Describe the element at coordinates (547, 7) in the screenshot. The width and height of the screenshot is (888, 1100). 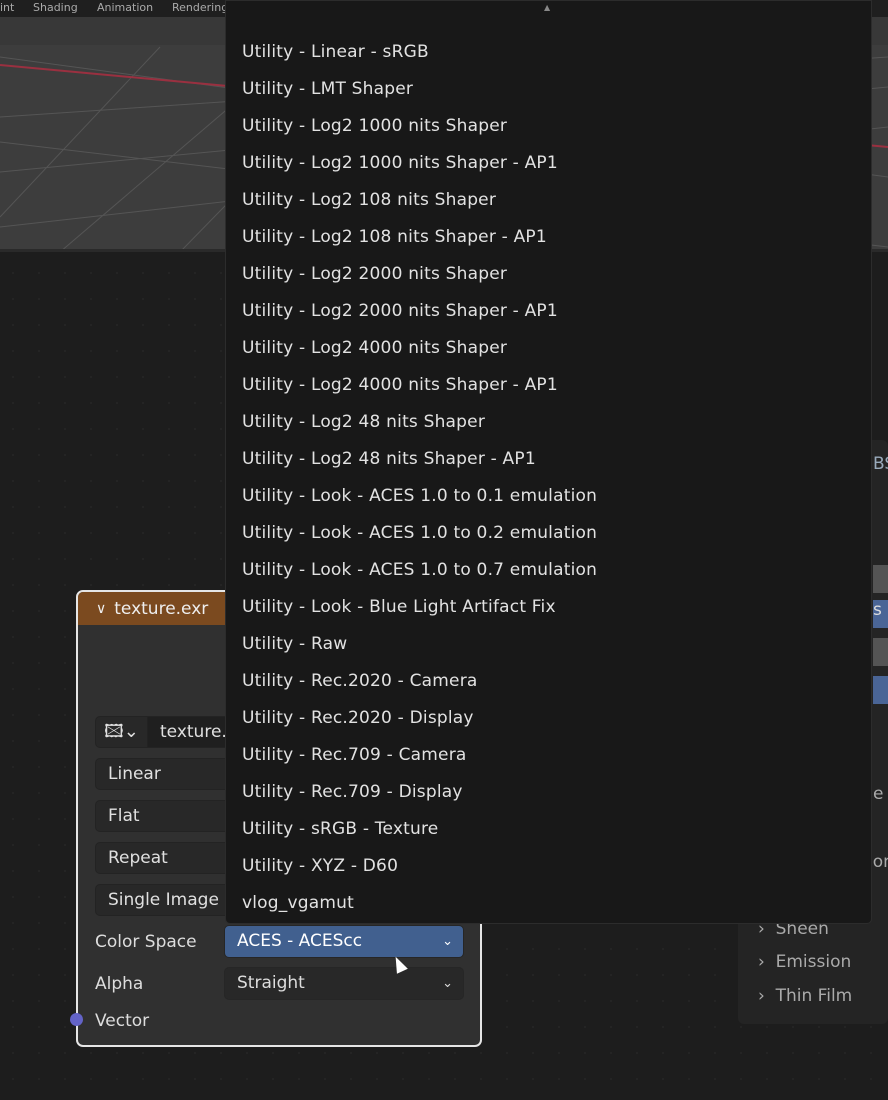
I see `scroll-up-arrow-icon: ▲` at that location.